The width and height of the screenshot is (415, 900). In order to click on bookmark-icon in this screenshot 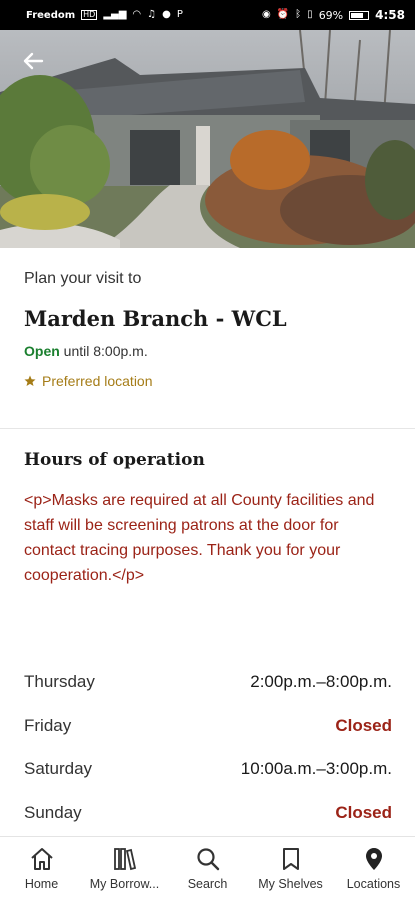, I will do `click(290, 859)`.